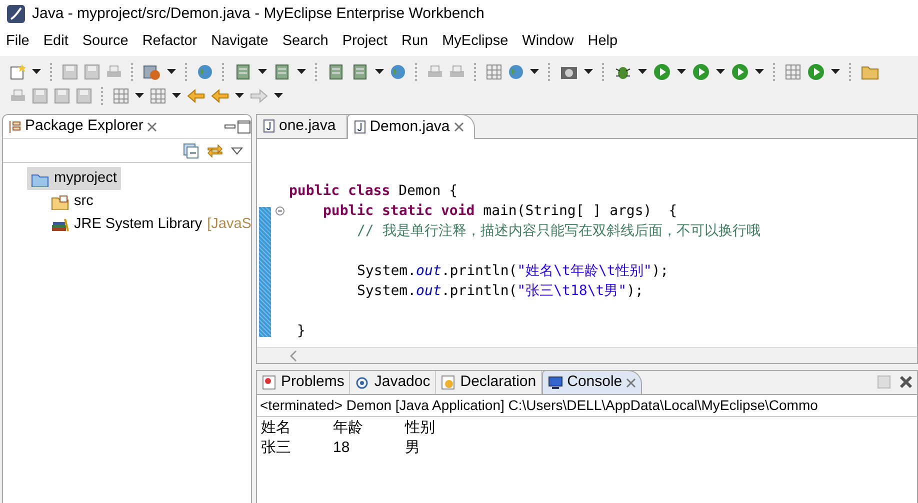 The width and height of the screenshot is (918, 503). I want to click on tree-item: src, so click(72, 201).